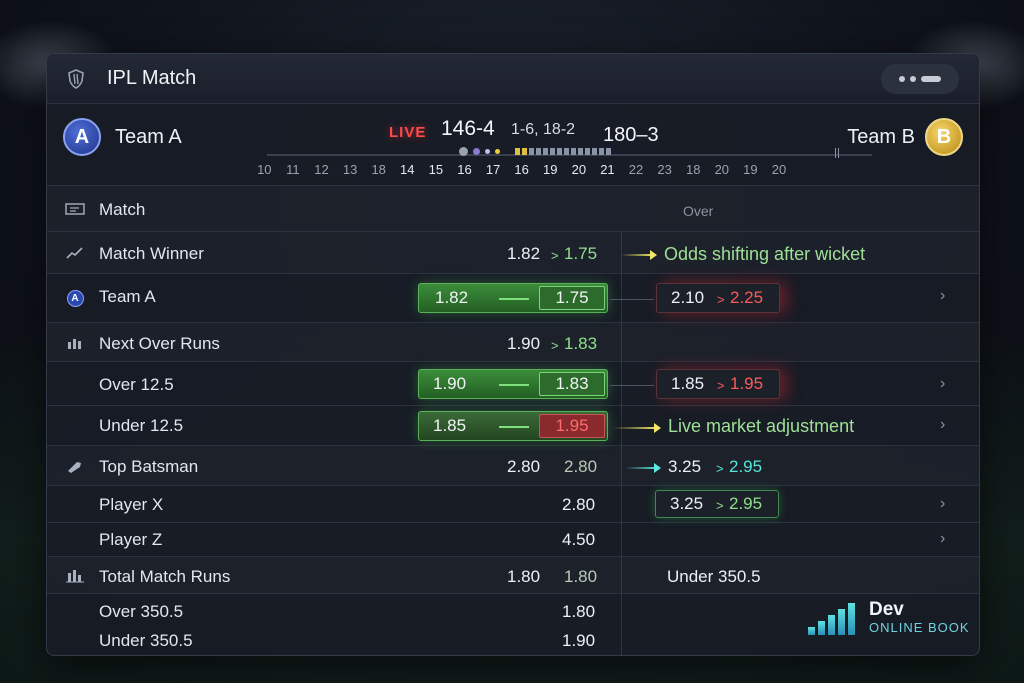 This screenshot has height=683, width=1024. Describe the element at coordinates (350, 169) in the screenshot. I see `over-number: 13` at that location.